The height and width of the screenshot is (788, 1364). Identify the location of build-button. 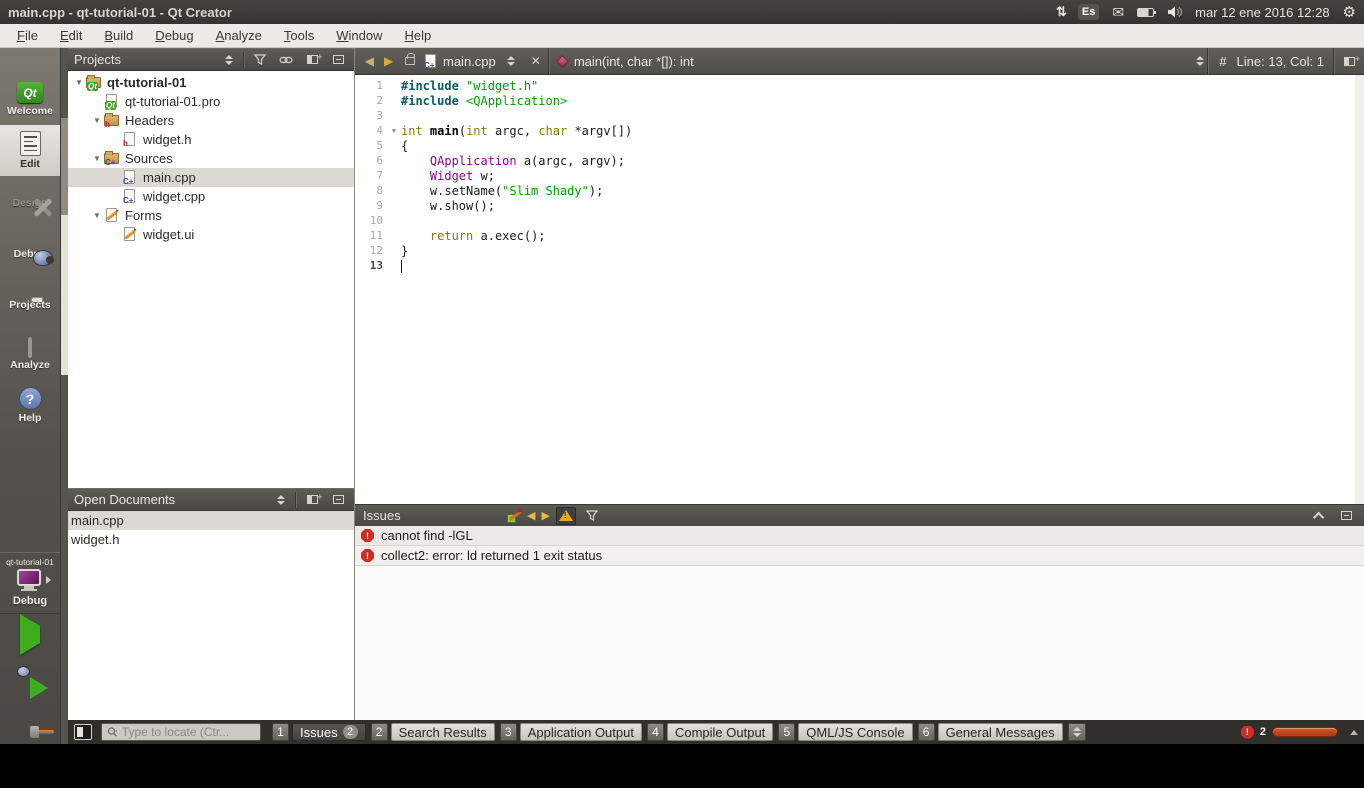
(30, 719).